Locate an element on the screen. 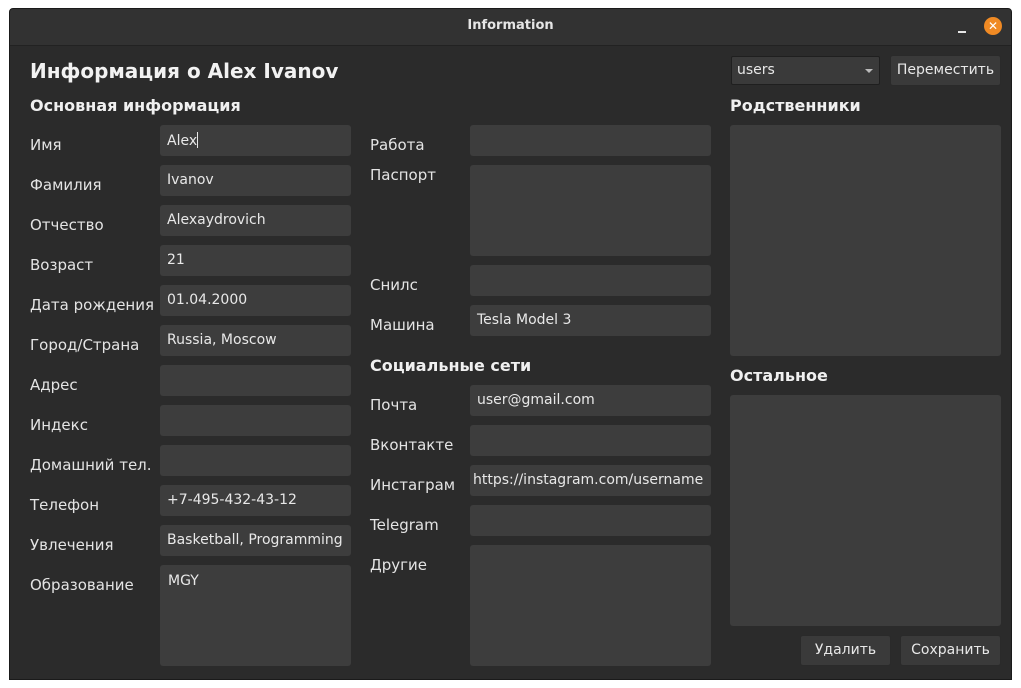 This screenshot has height=688, width=1021. move-button: Переместить is located at coordinates (945, 70).